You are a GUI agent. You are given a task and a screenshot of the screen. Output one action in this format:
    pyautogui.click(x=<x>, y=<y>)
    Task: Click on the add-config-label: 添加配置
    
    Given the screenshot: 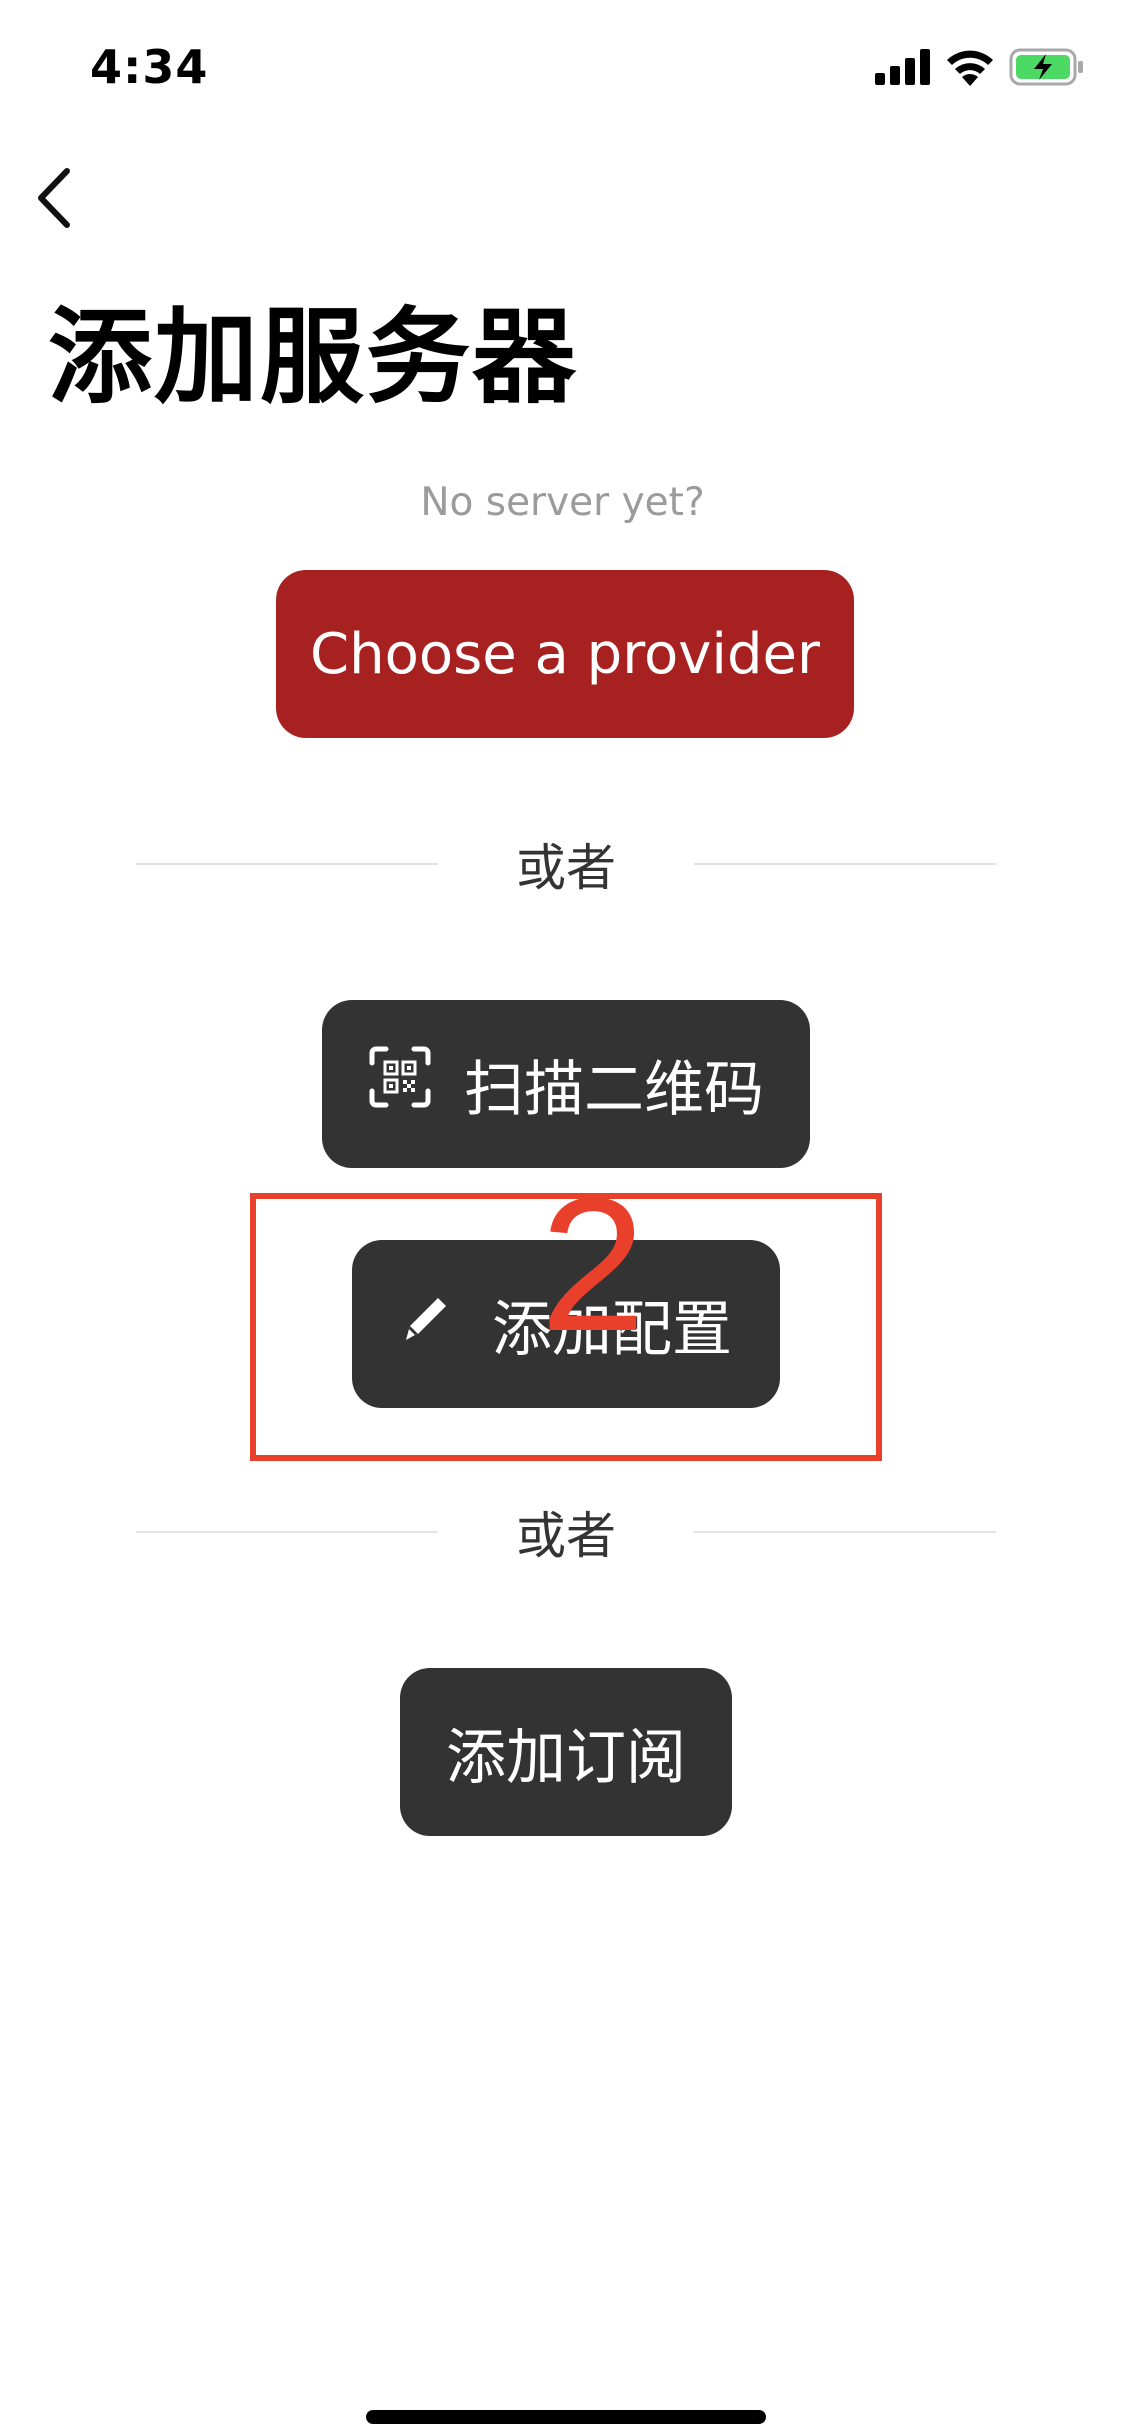 What is the action you would take?
    pyautogui.click(x=612, y=1329)
    